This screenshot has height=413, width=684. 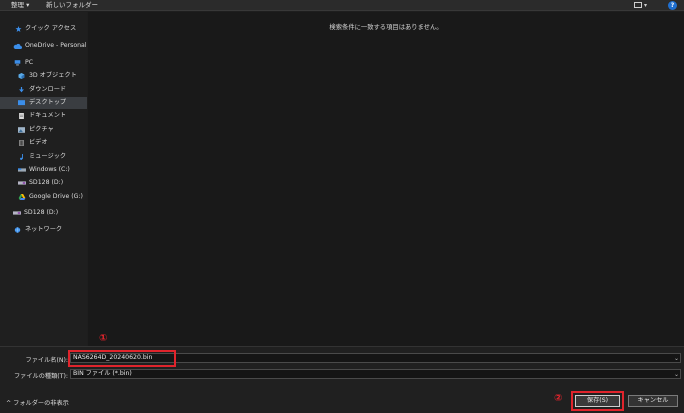 I want to click on sidebar-item-downloads: ダウンロード, so click(x=43, y=90).